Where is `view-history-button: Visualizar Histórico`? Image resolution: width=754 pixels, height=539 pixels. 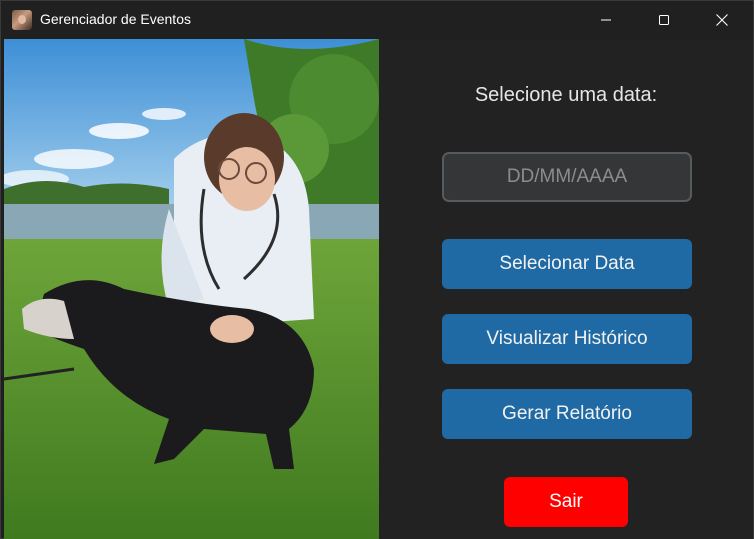 view-history-button: Visualizar Histórico is located at coordinates (567, 339).